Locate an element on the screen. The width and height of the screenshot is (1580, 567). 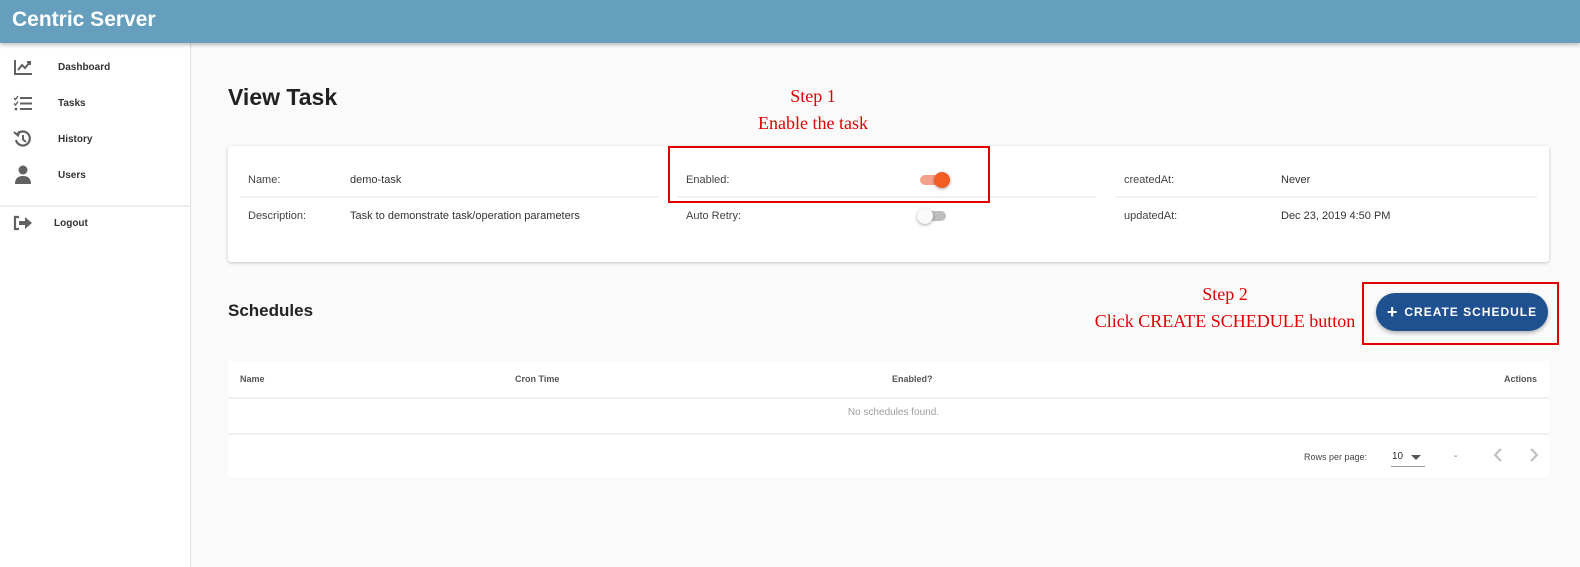
column-header-actions: Actions is located at coordinates (1520, 379).